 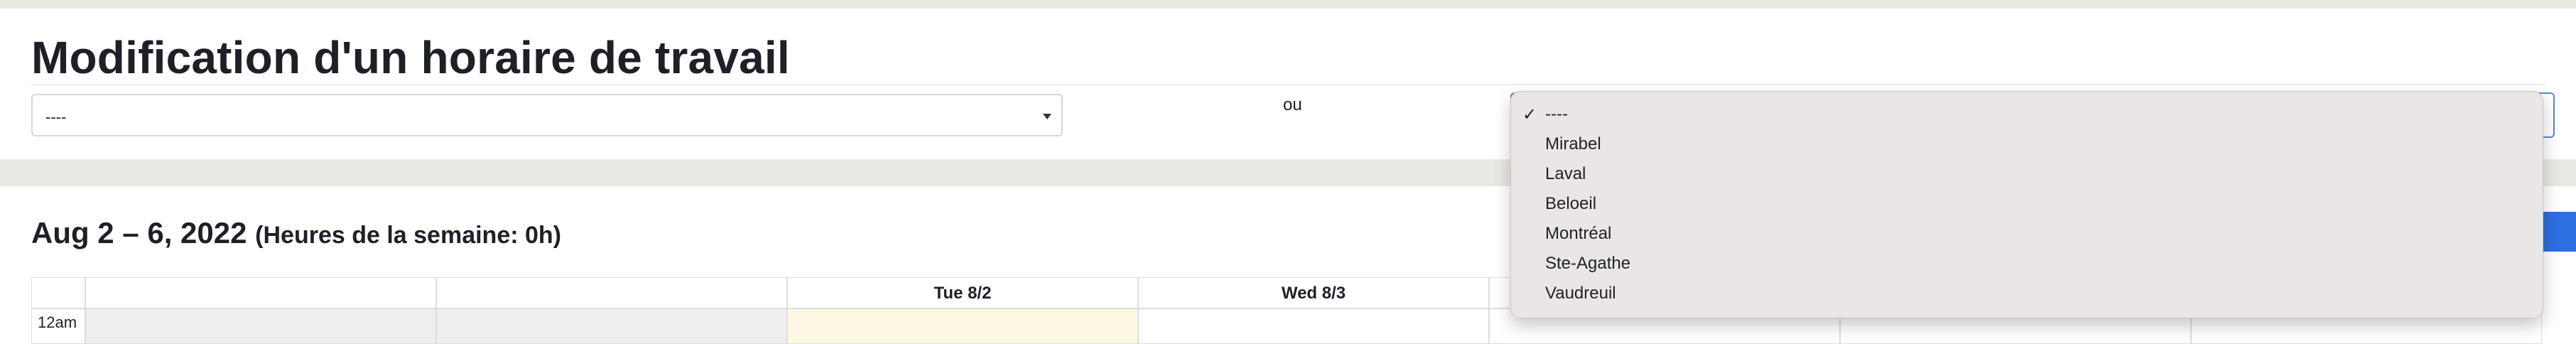 What do you see at coordinates (58, 326) in the screenshot?
I see `time-label: 12am` at bounding box center [58, 326].